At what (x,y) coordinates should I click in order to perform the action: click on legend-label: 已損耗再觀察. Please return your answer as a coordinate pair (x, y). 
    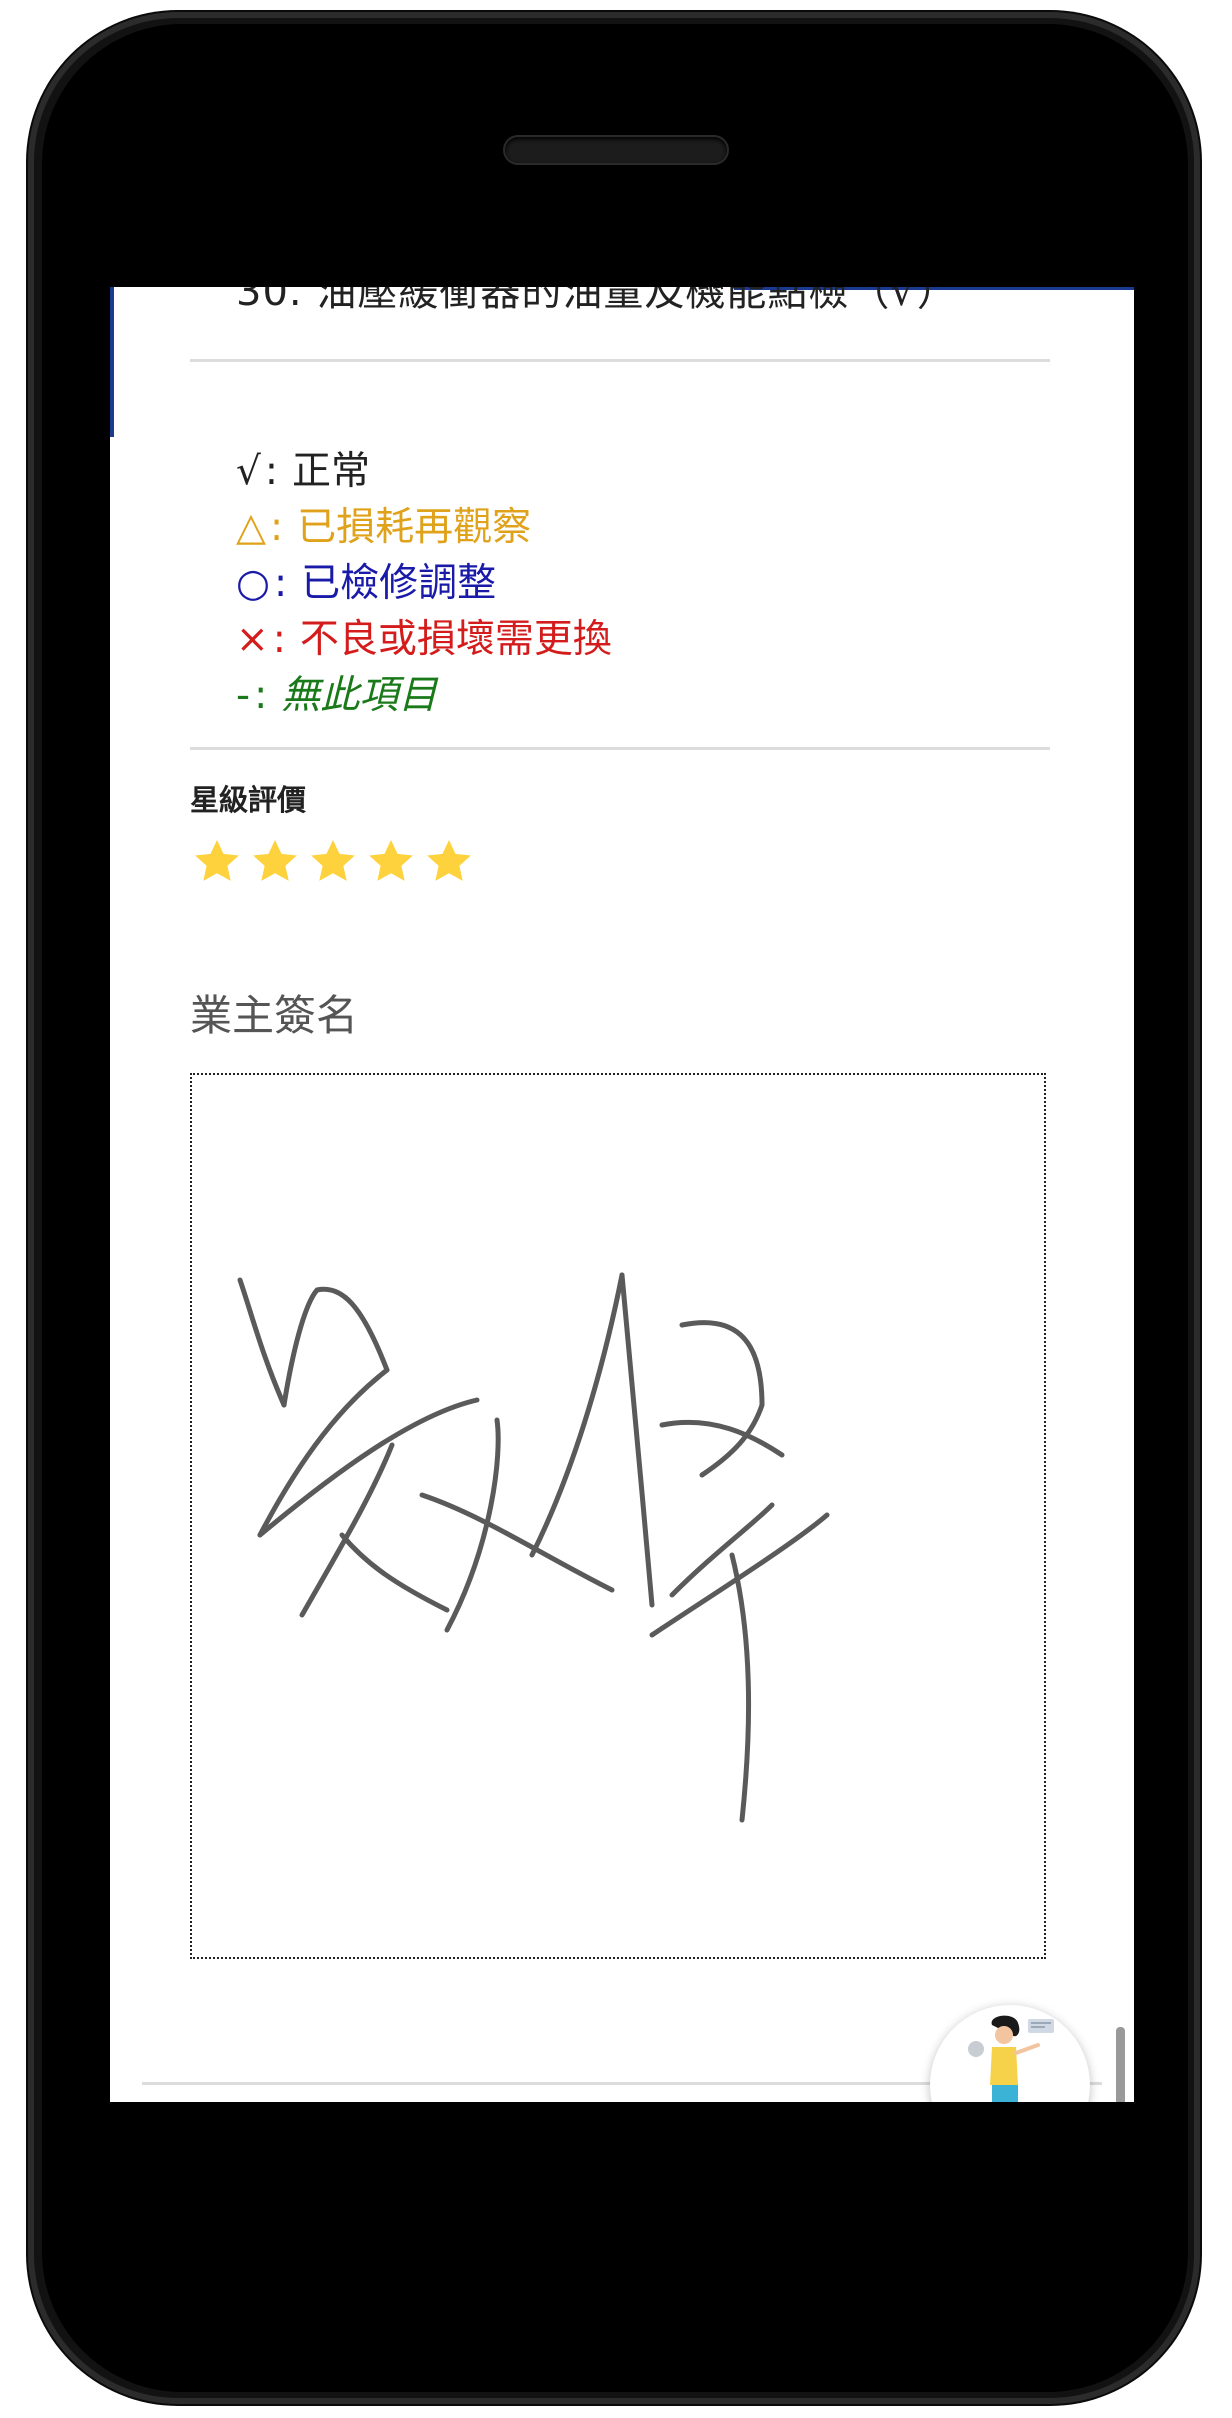
    Looking at the image, I should click on (414, 527).